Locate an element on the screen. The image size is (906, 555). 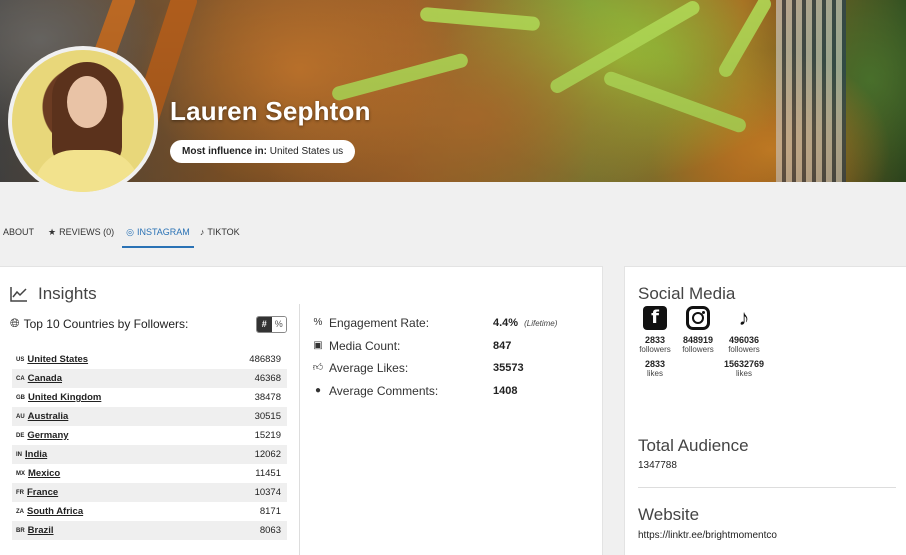
stat-value: 35573 is located at coordinates (508, 368).